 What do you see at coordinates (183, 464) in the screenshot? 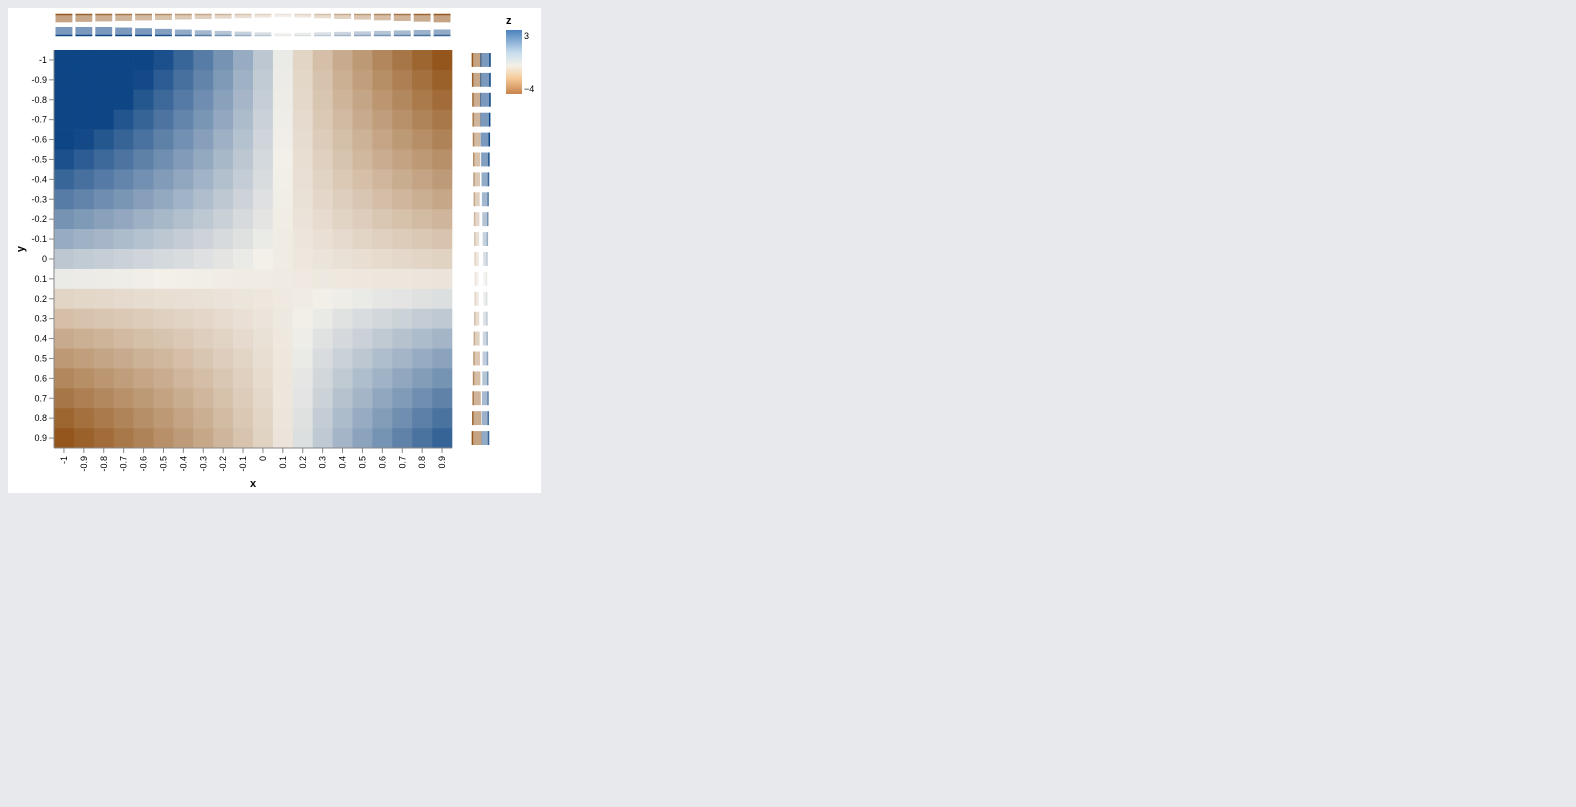
I see `x-tick-label: -0.4` at bounding box center [183, 464].